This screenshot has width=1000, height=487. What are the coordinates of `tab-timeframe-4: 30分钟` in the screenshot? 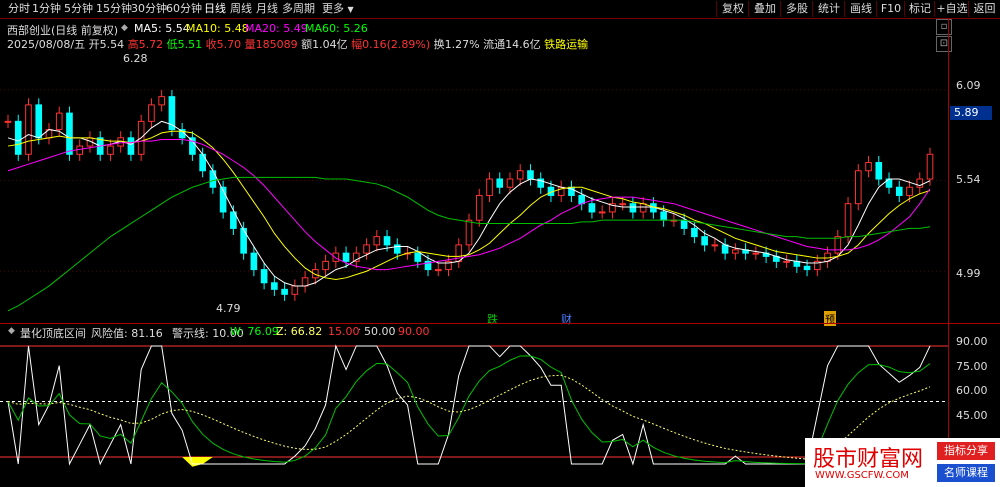 It's located at (149, 9).